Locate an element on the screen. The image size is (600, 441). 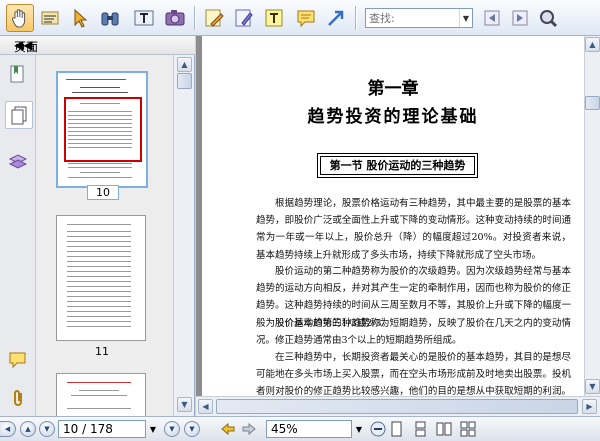
hand-tool-button is located at coordinates (20, 18).